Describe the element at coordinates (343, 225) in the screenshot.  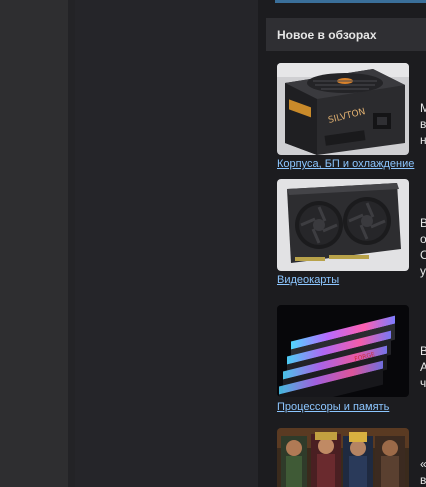
I see `graphics-card-image` at that location.